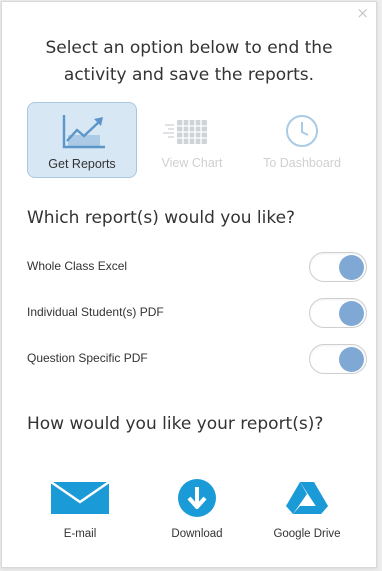 The image size is (382, 571). Describe the element at coordinates (197, 534) in the screenshot. I see `download-label: Download` at that location.